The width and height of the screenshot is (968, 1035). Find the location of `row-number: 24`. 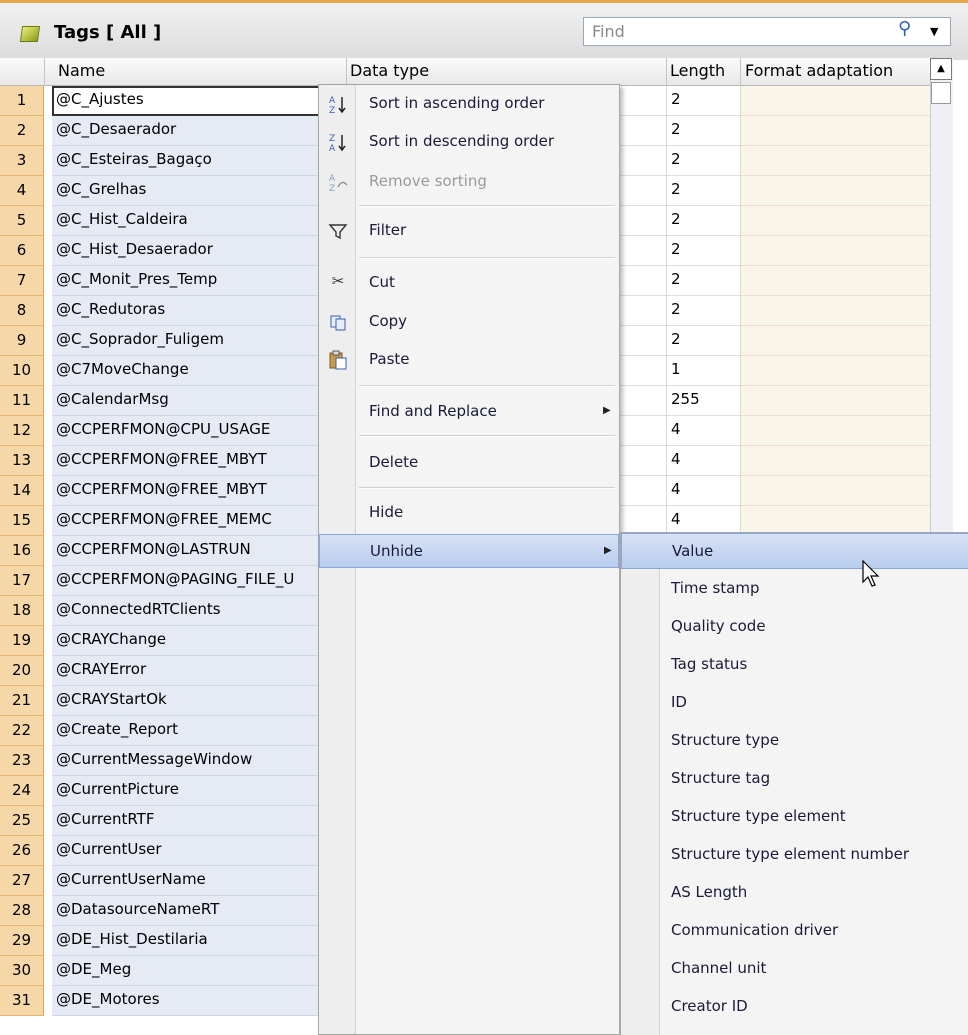

row-number: 24 is located at coordinates (22, 791).